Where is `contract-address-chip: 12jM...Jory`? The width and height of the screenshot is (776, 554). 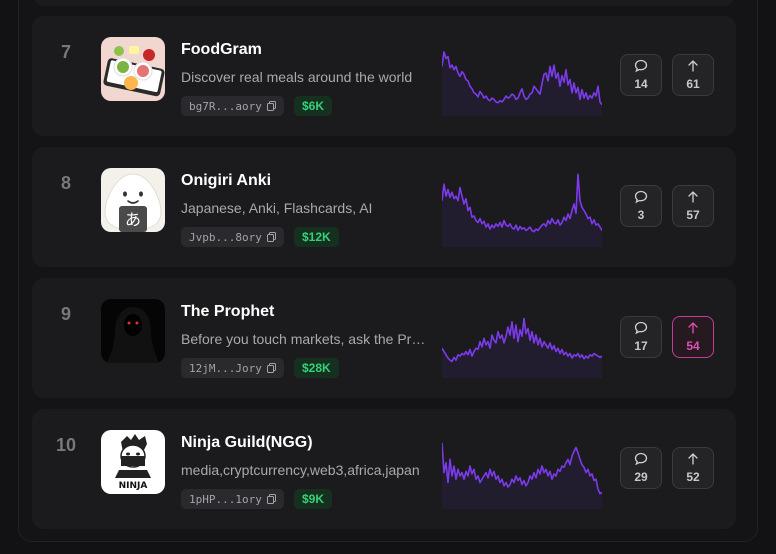 contract-address-chip: 12jM...Jory is located at coordinates (232, 368).